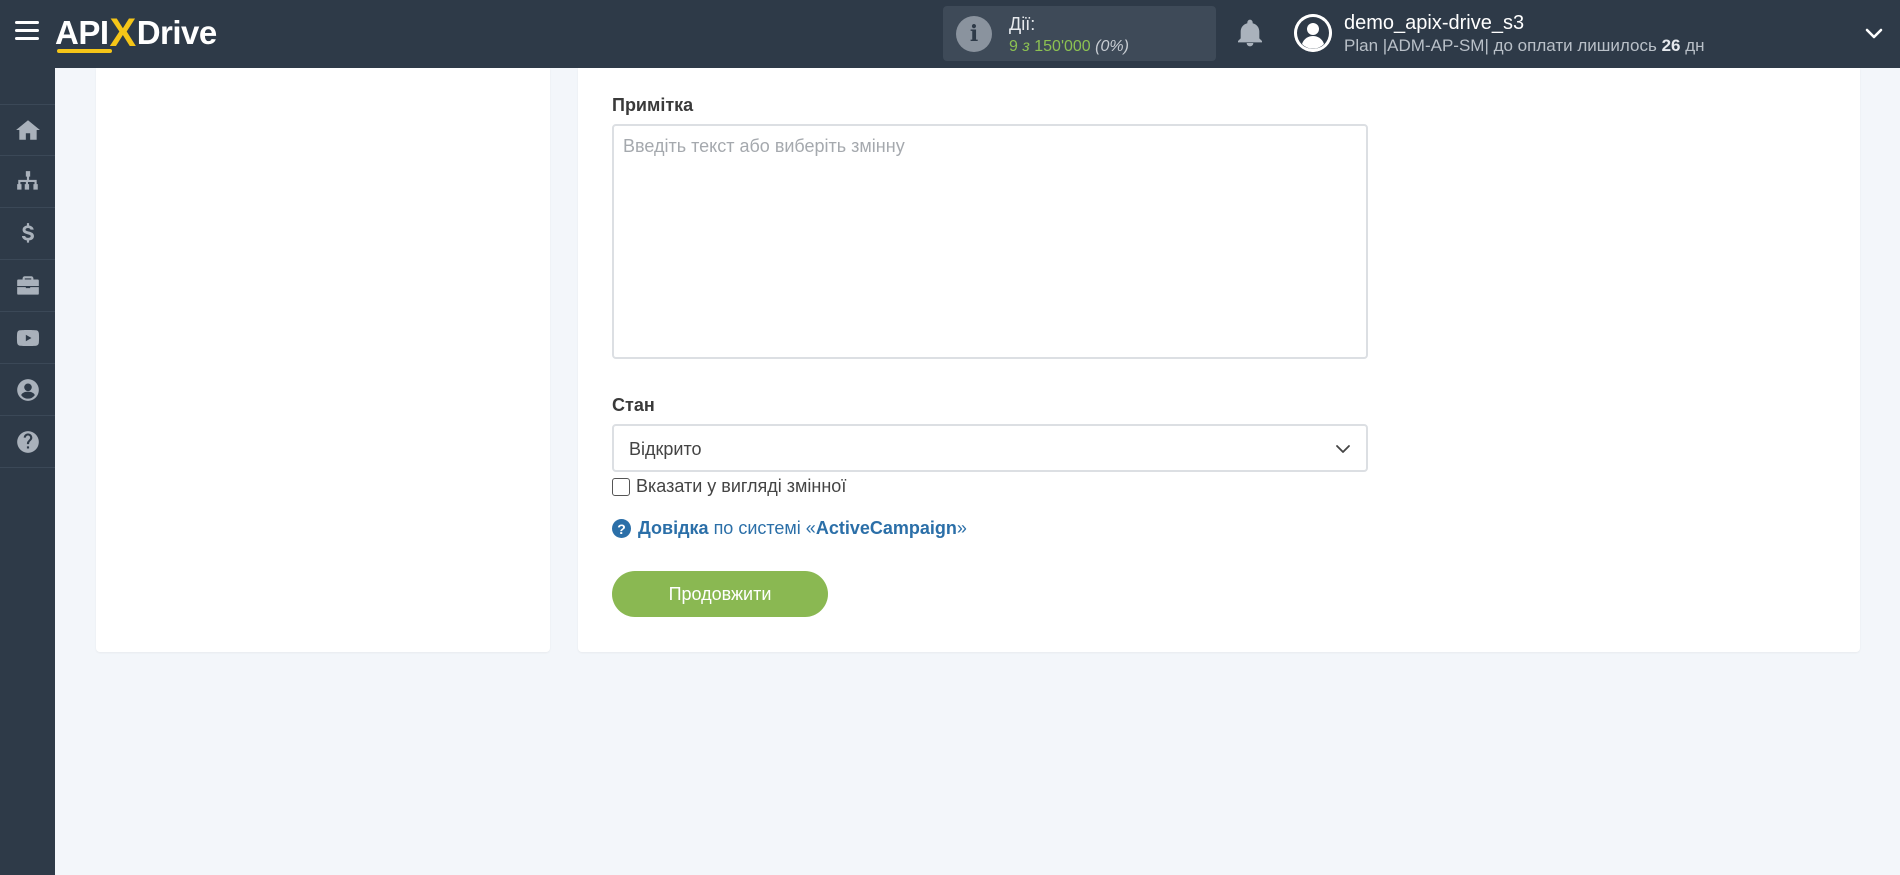  Describe the element at coordinates (741, 486) in the screenshot. I see `as-variable-label: Вказати у вигляді змінної` at that location.